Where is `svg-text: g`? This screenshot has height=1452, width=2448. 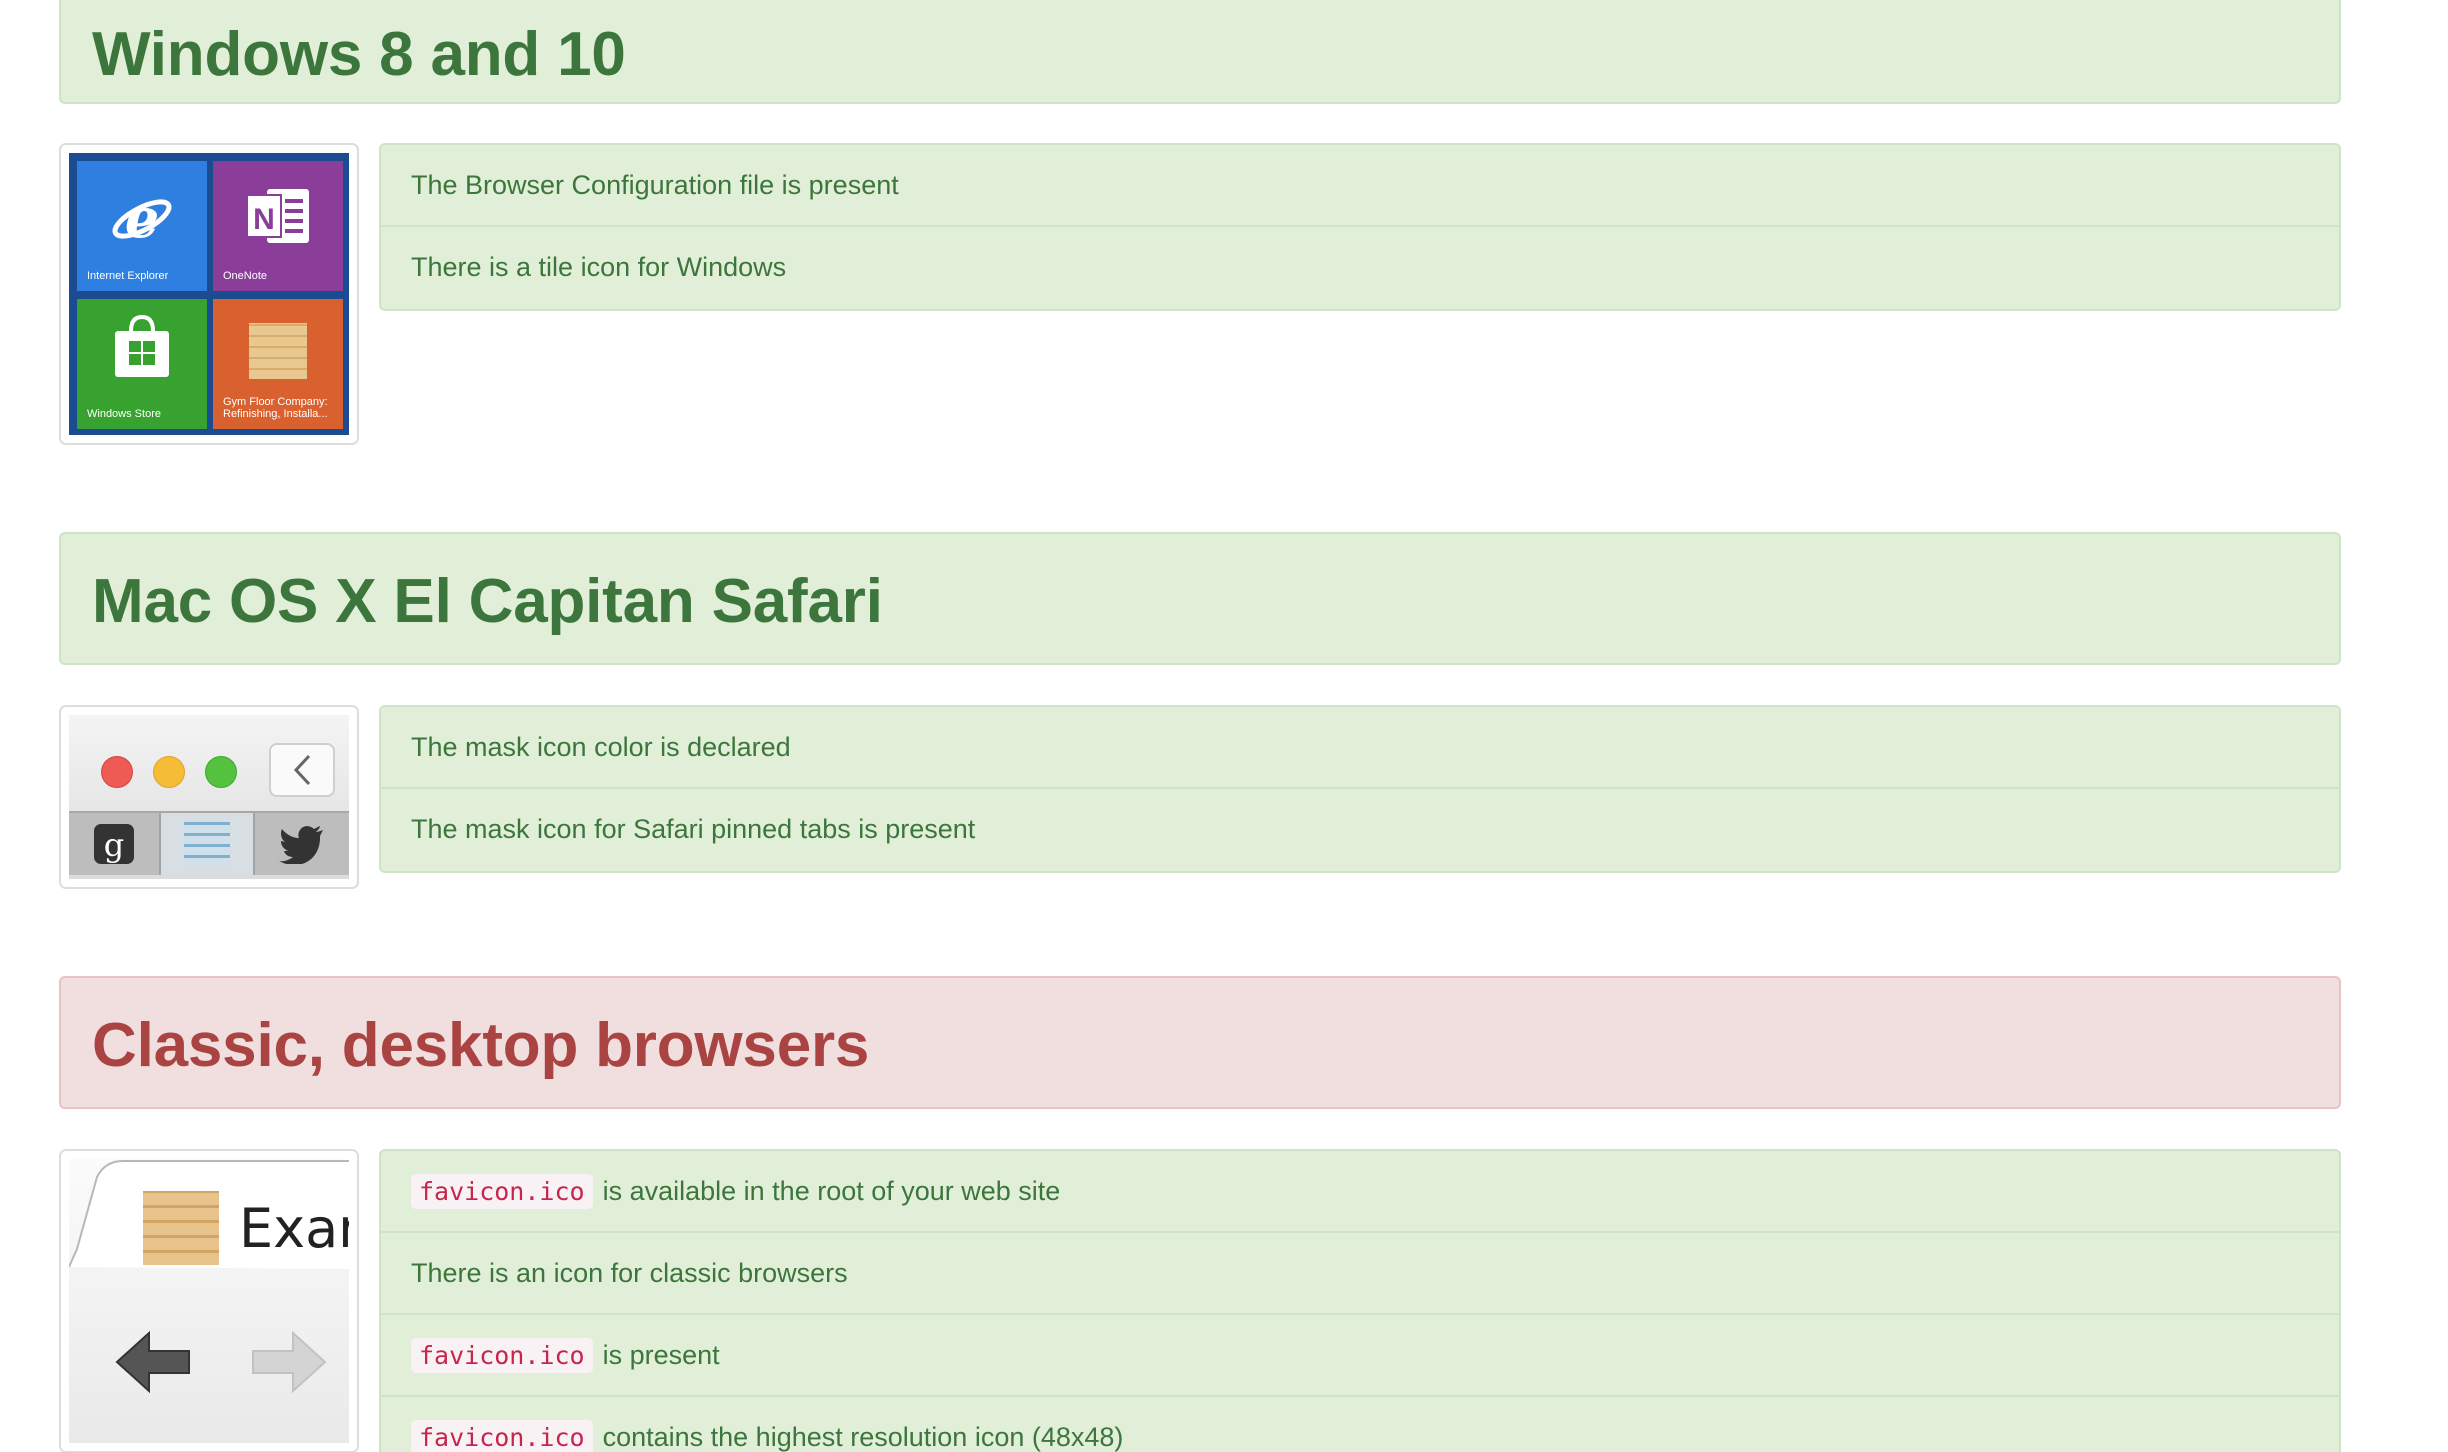 svg-text: g is located at coordinates (114, 845).